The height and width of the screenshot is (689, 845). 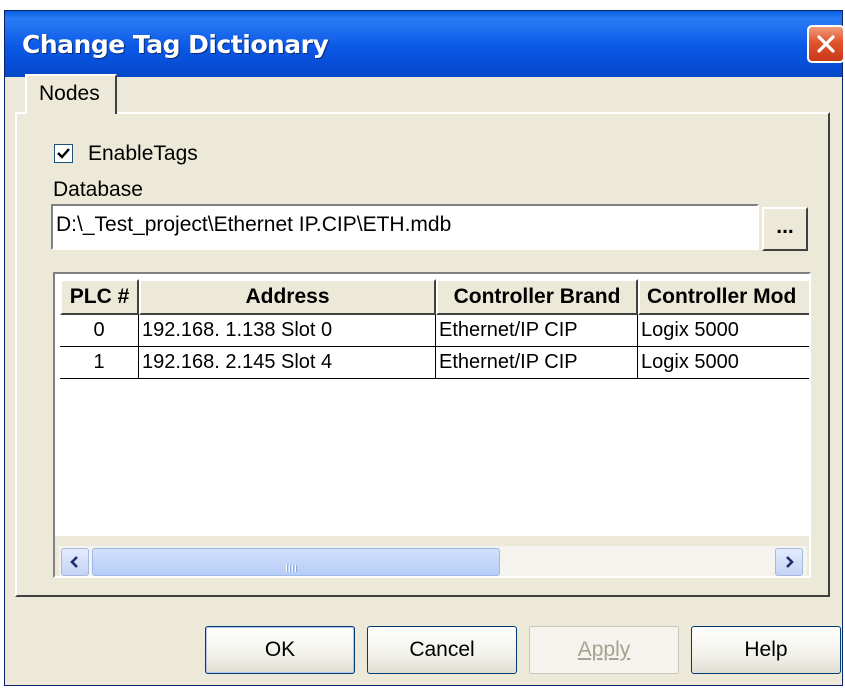 I want to click on cell-plc: 1, so click(x=99, y=363).